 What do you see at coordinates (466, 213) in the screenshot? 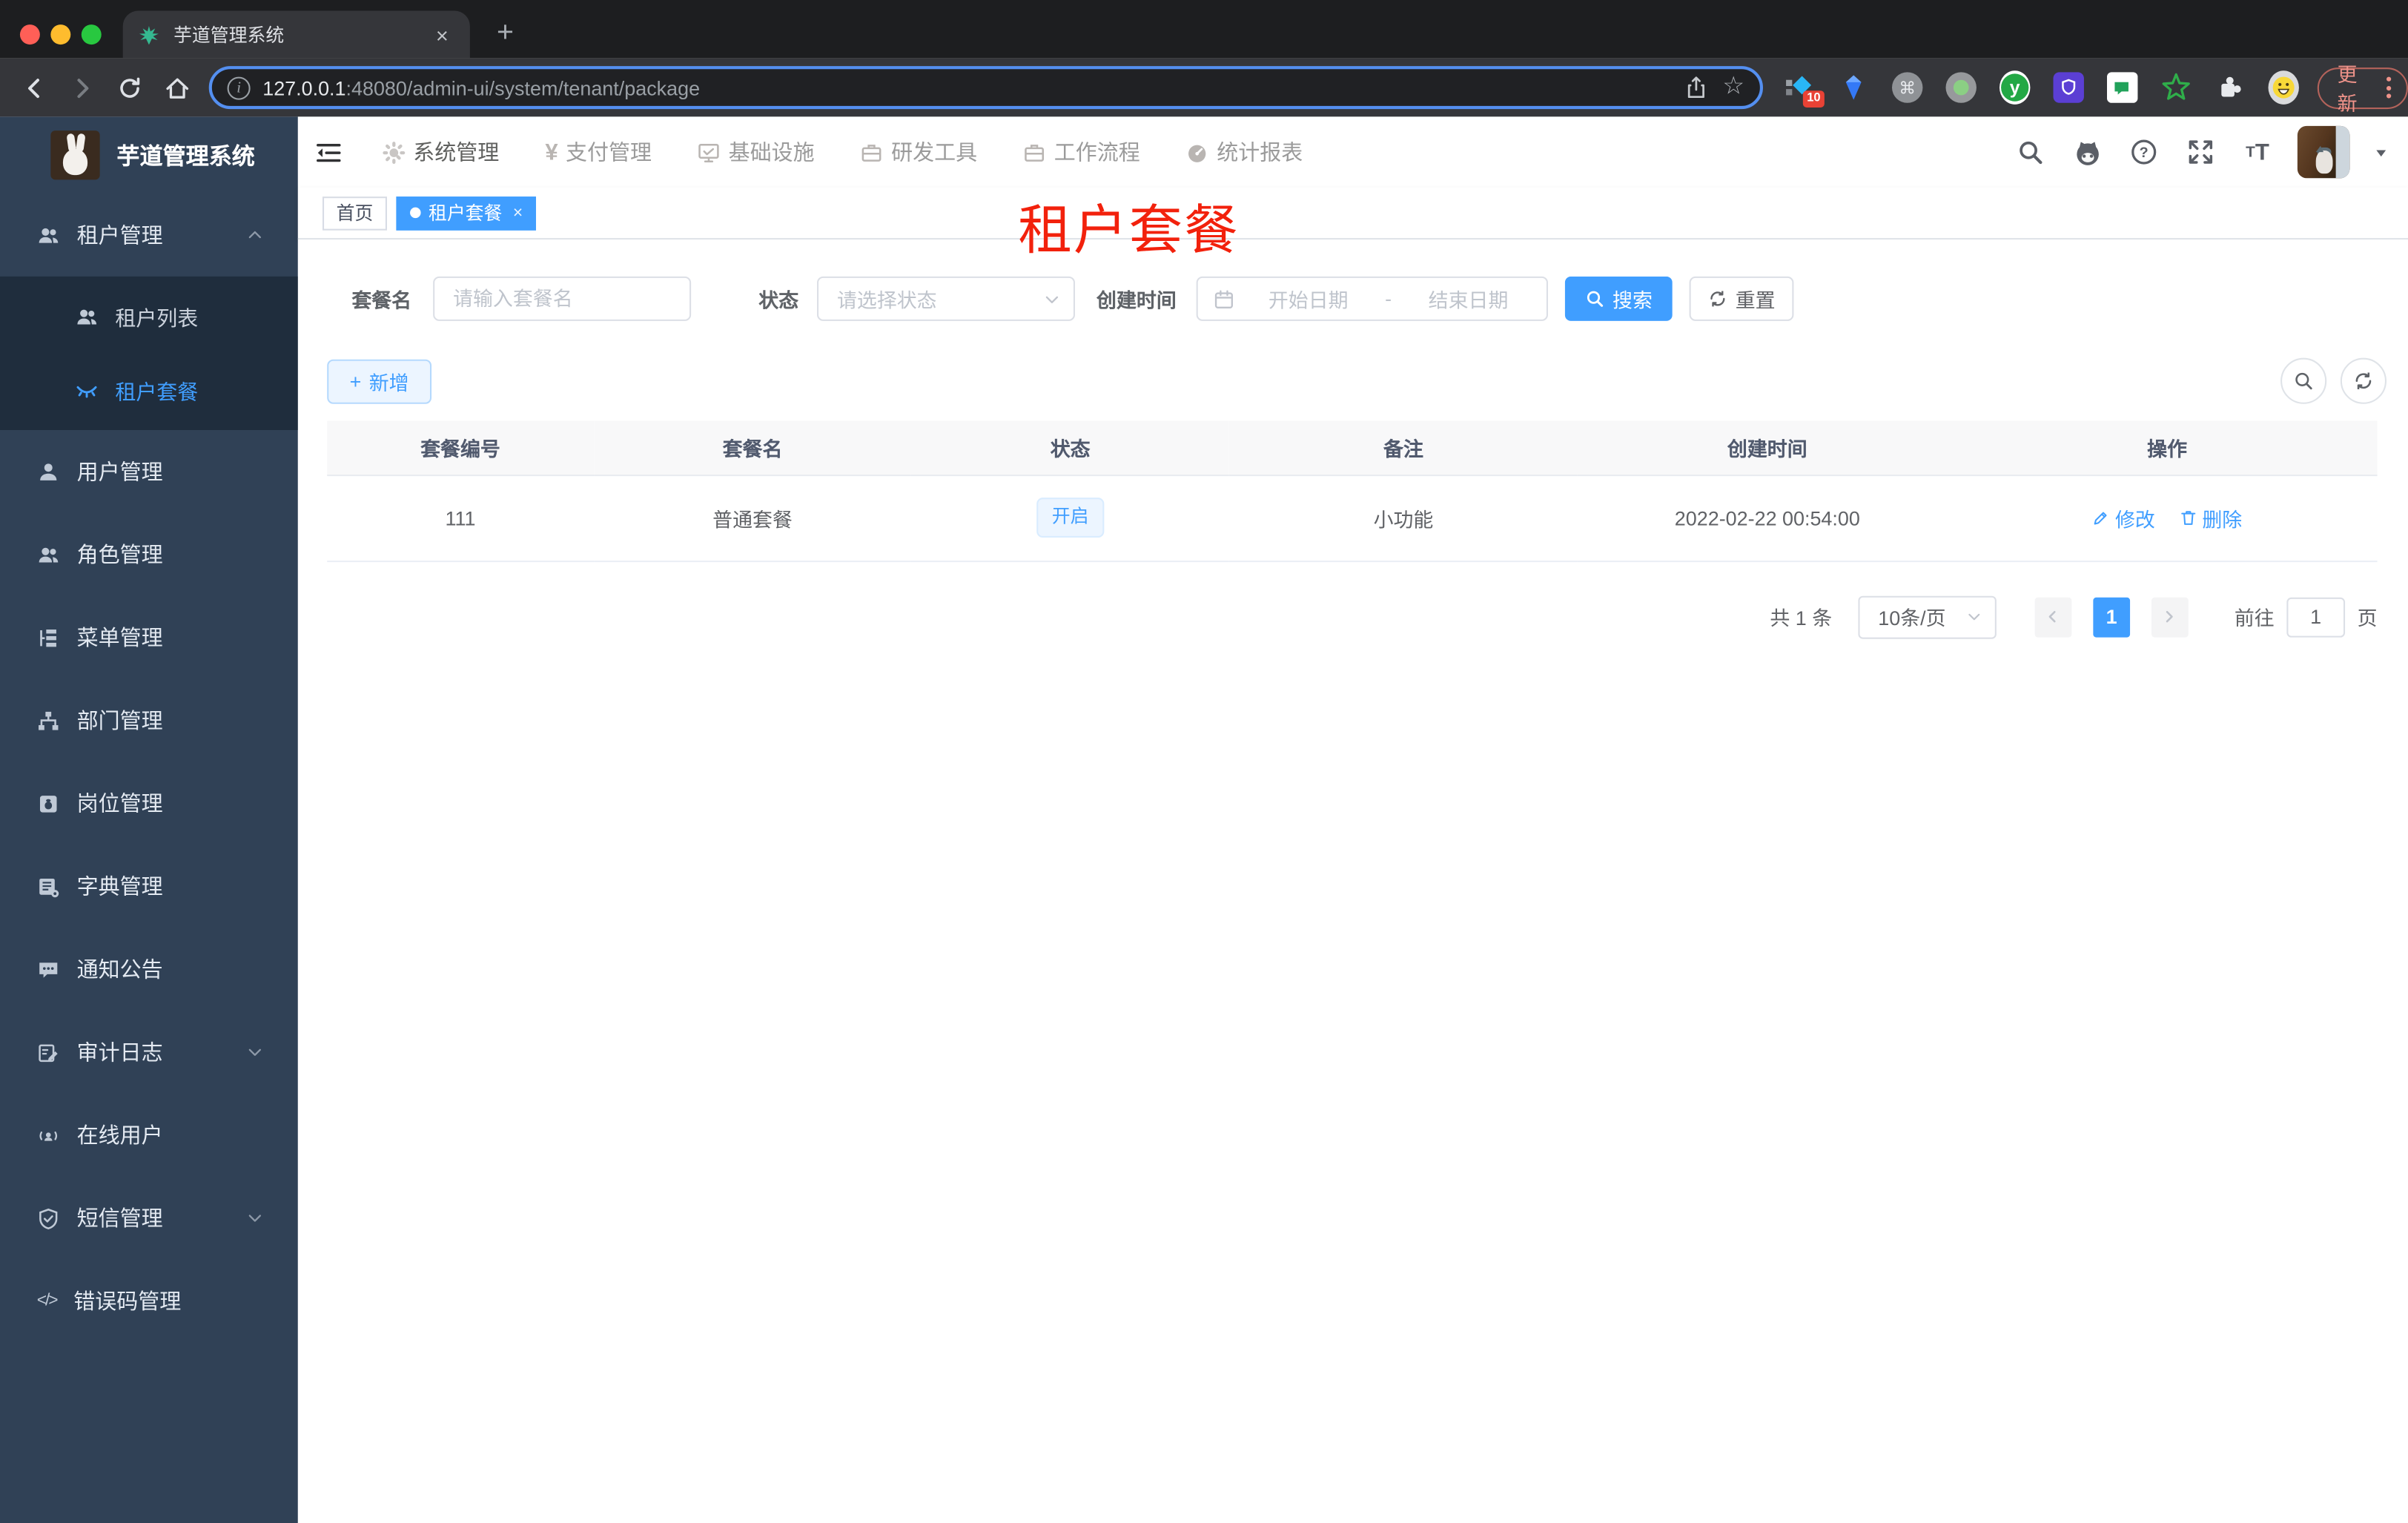
I see `tag-tenant-package: 租户套餐 ×` at bounding box center [466, 213].